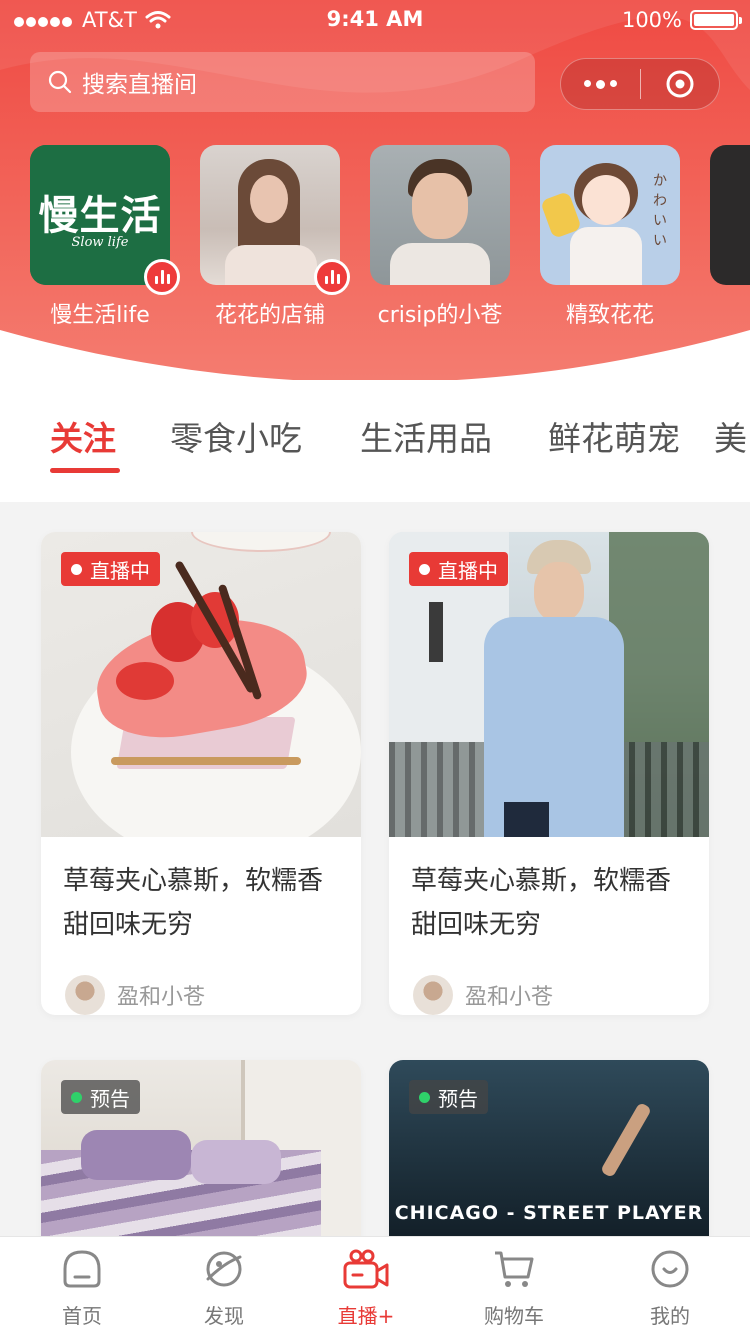 Image resolution: width=750 pixels, height=1334 pixels. I want to click on tabbar-home: 首页, so click(82, 1288).